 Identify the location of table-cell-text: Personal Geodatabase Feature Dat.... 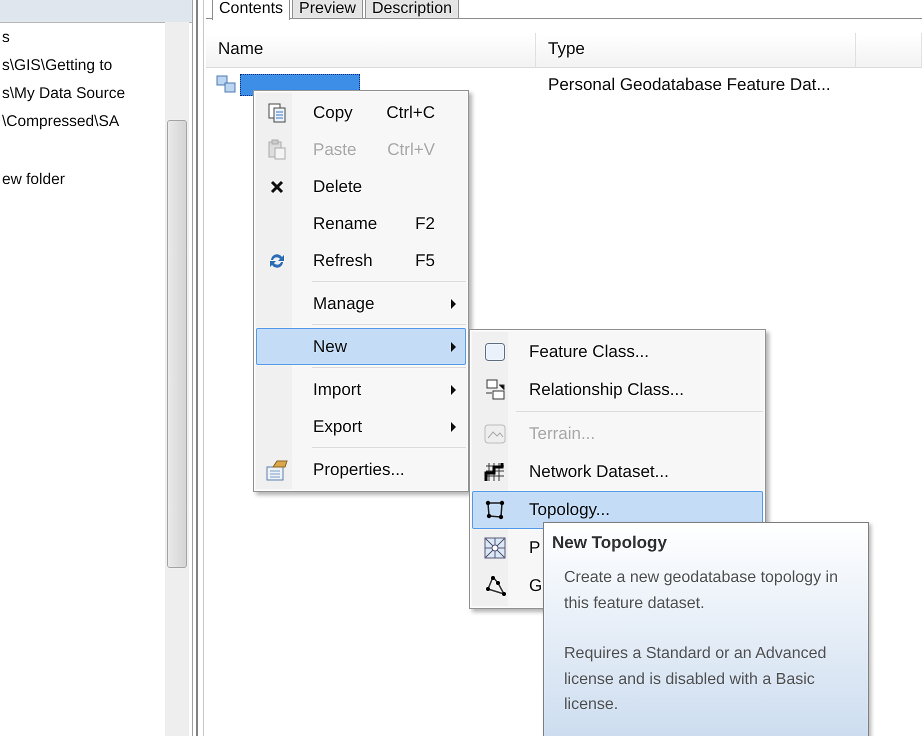
(689, 85).